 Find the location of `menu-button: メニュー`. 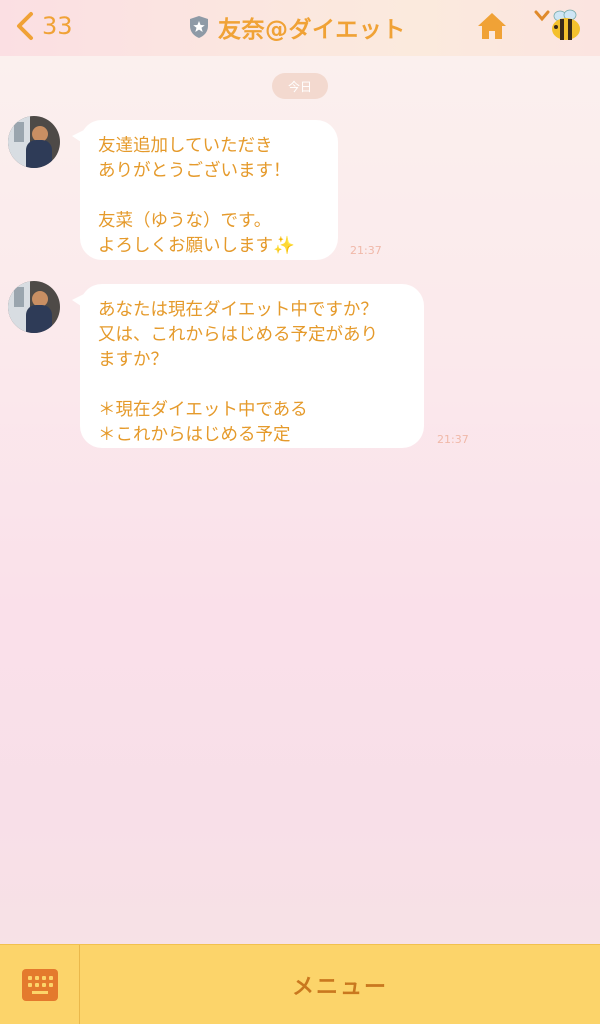

menu-button: メニュー is located at coordinates (340, 984).